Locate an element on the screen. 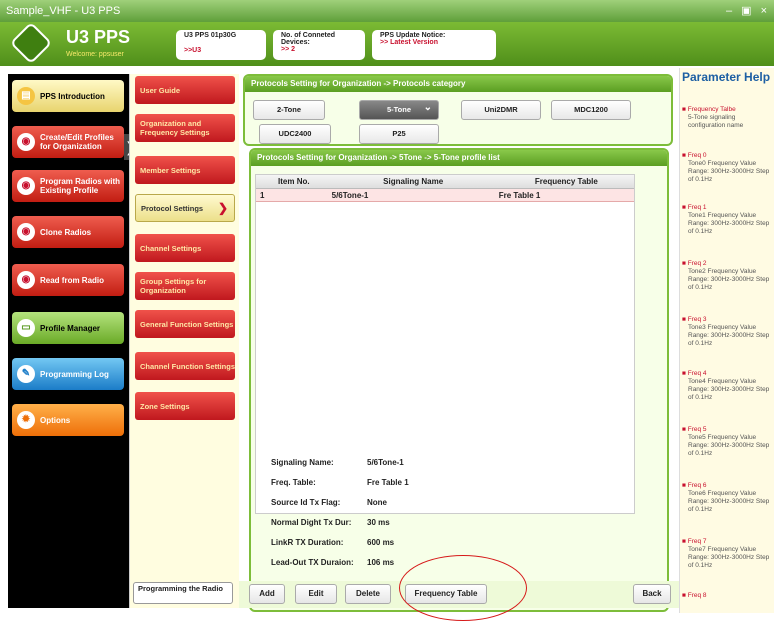 Image resolution: width=774 pixels, height=621 pixels. help-item-name: Freq 4 is located at coordinates (697, 373).